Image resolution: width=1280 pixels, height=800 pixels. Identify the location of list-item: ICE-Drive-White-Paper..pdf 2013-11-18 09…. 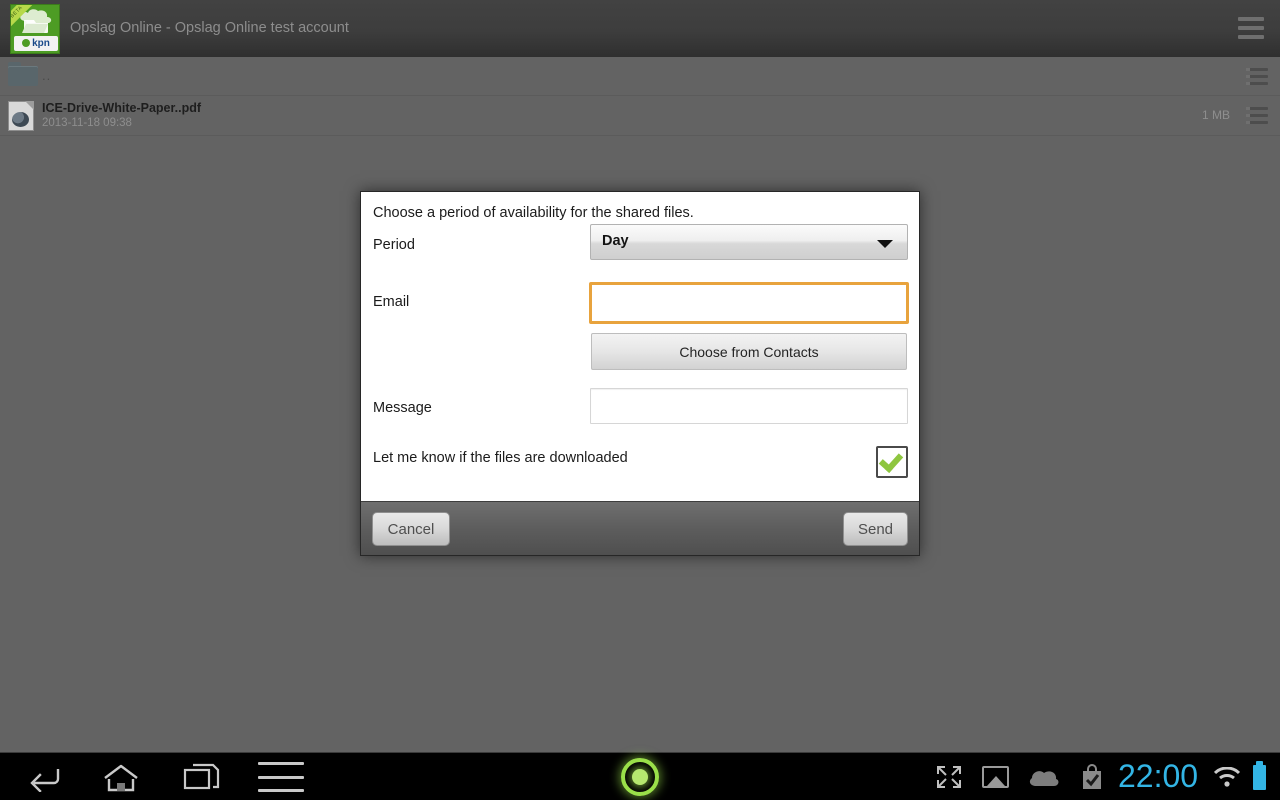
(640, 116).